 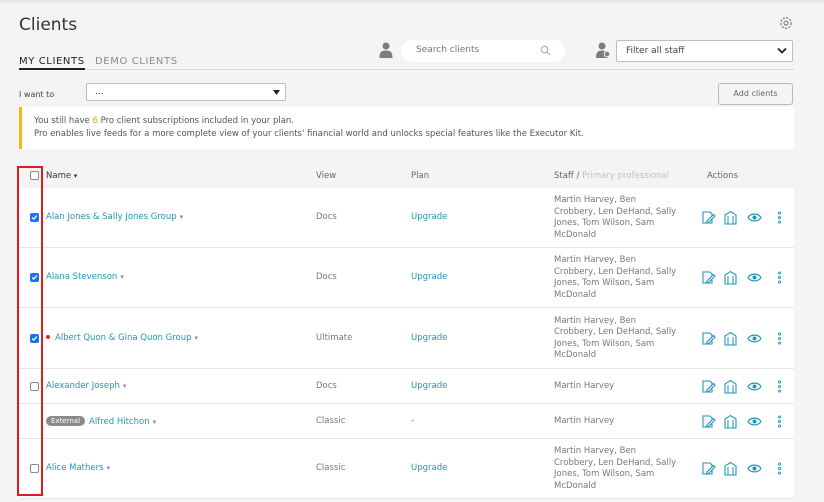 I want to click on client-name-link: External Alfred Hitchon ▾, so click(x=101, y=421).